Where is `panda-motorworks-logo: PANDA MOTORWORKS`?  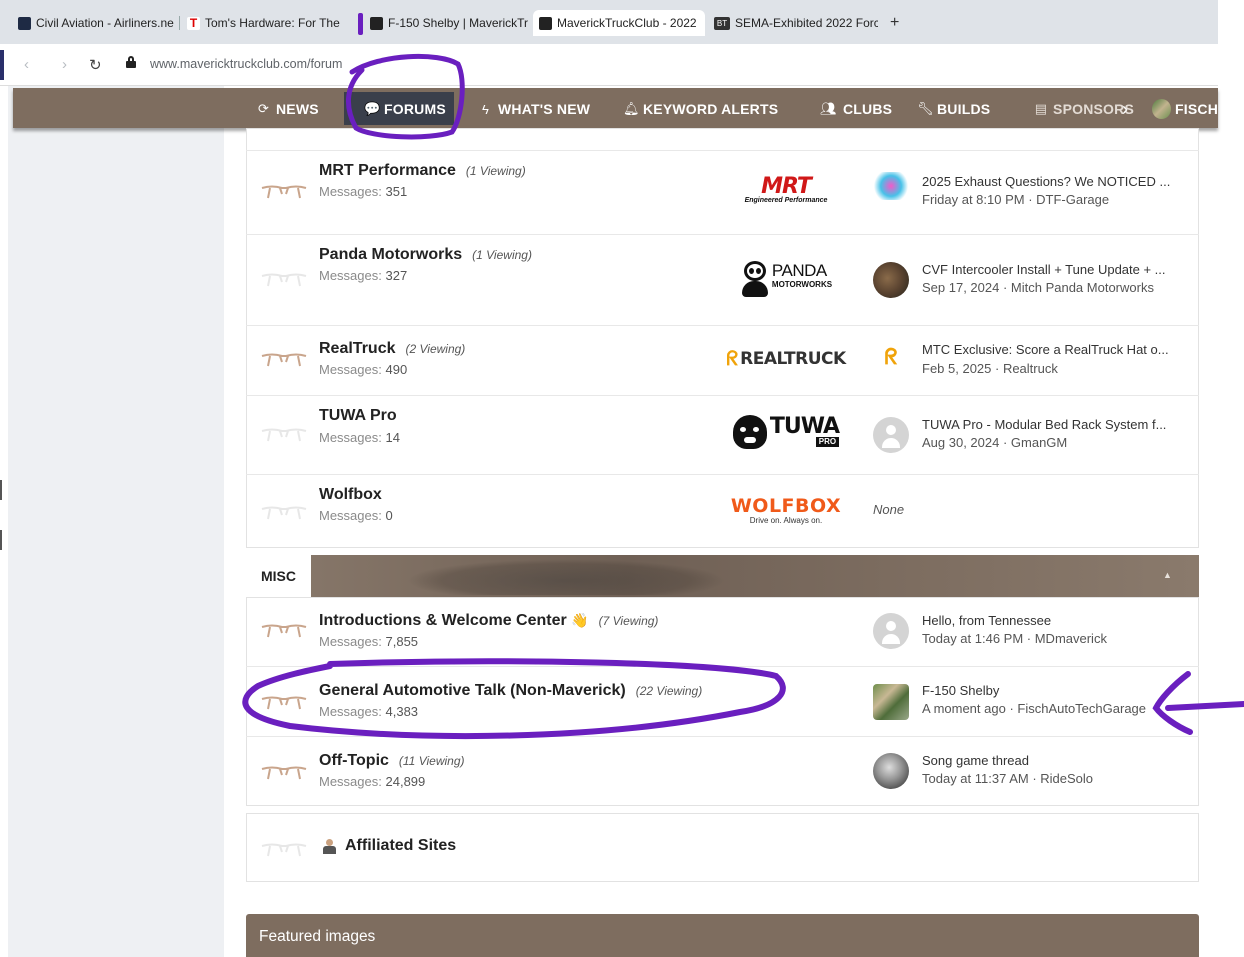 panda-motorworks-logo: PANDA MOTORWORKS is located at coordinates (786, 278).